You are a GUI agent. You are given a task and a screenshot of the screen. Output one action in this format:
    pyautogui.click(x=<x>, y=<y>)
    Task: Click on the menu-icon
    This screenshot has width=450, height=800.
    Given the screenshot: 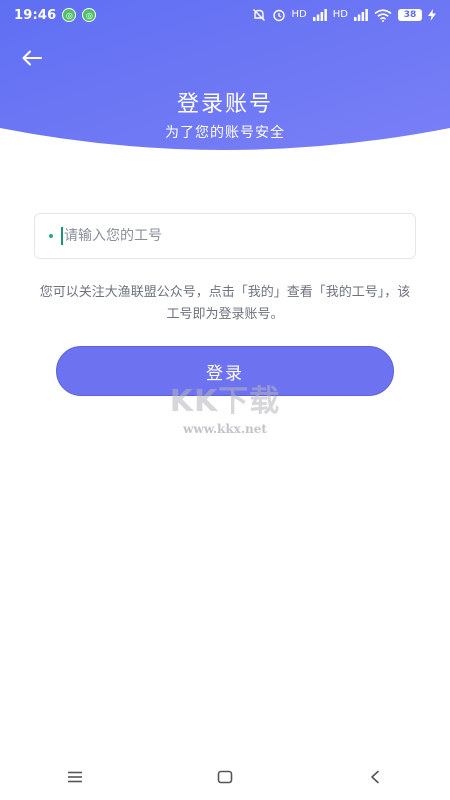 What is the action you would take?
    pyautogui.click(x=75, y=777)
    